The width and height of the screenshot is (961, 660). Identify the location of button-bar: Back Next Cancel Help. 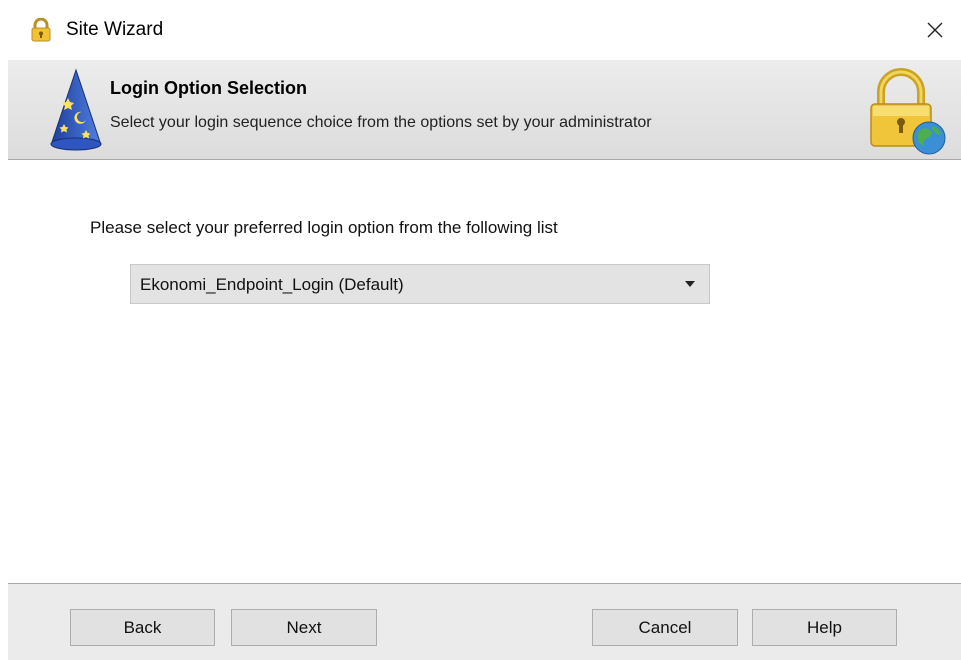
(484, 621).